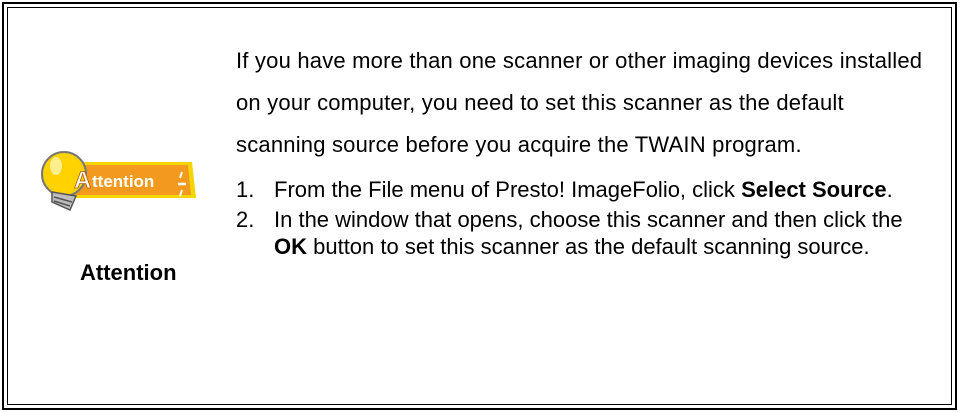 The width and height of the screenshot is (961, 412). What do you see at coordinates (889, 189) in the screenshot?
I see `step-text-end: .` at bounding box center [889, 189].